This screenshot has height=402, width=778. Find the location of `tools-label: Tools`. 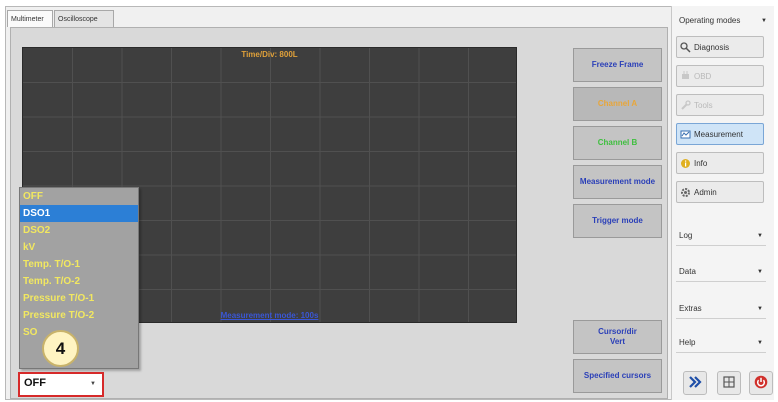

tools-label: Tools is located at coordinates (703, 105).